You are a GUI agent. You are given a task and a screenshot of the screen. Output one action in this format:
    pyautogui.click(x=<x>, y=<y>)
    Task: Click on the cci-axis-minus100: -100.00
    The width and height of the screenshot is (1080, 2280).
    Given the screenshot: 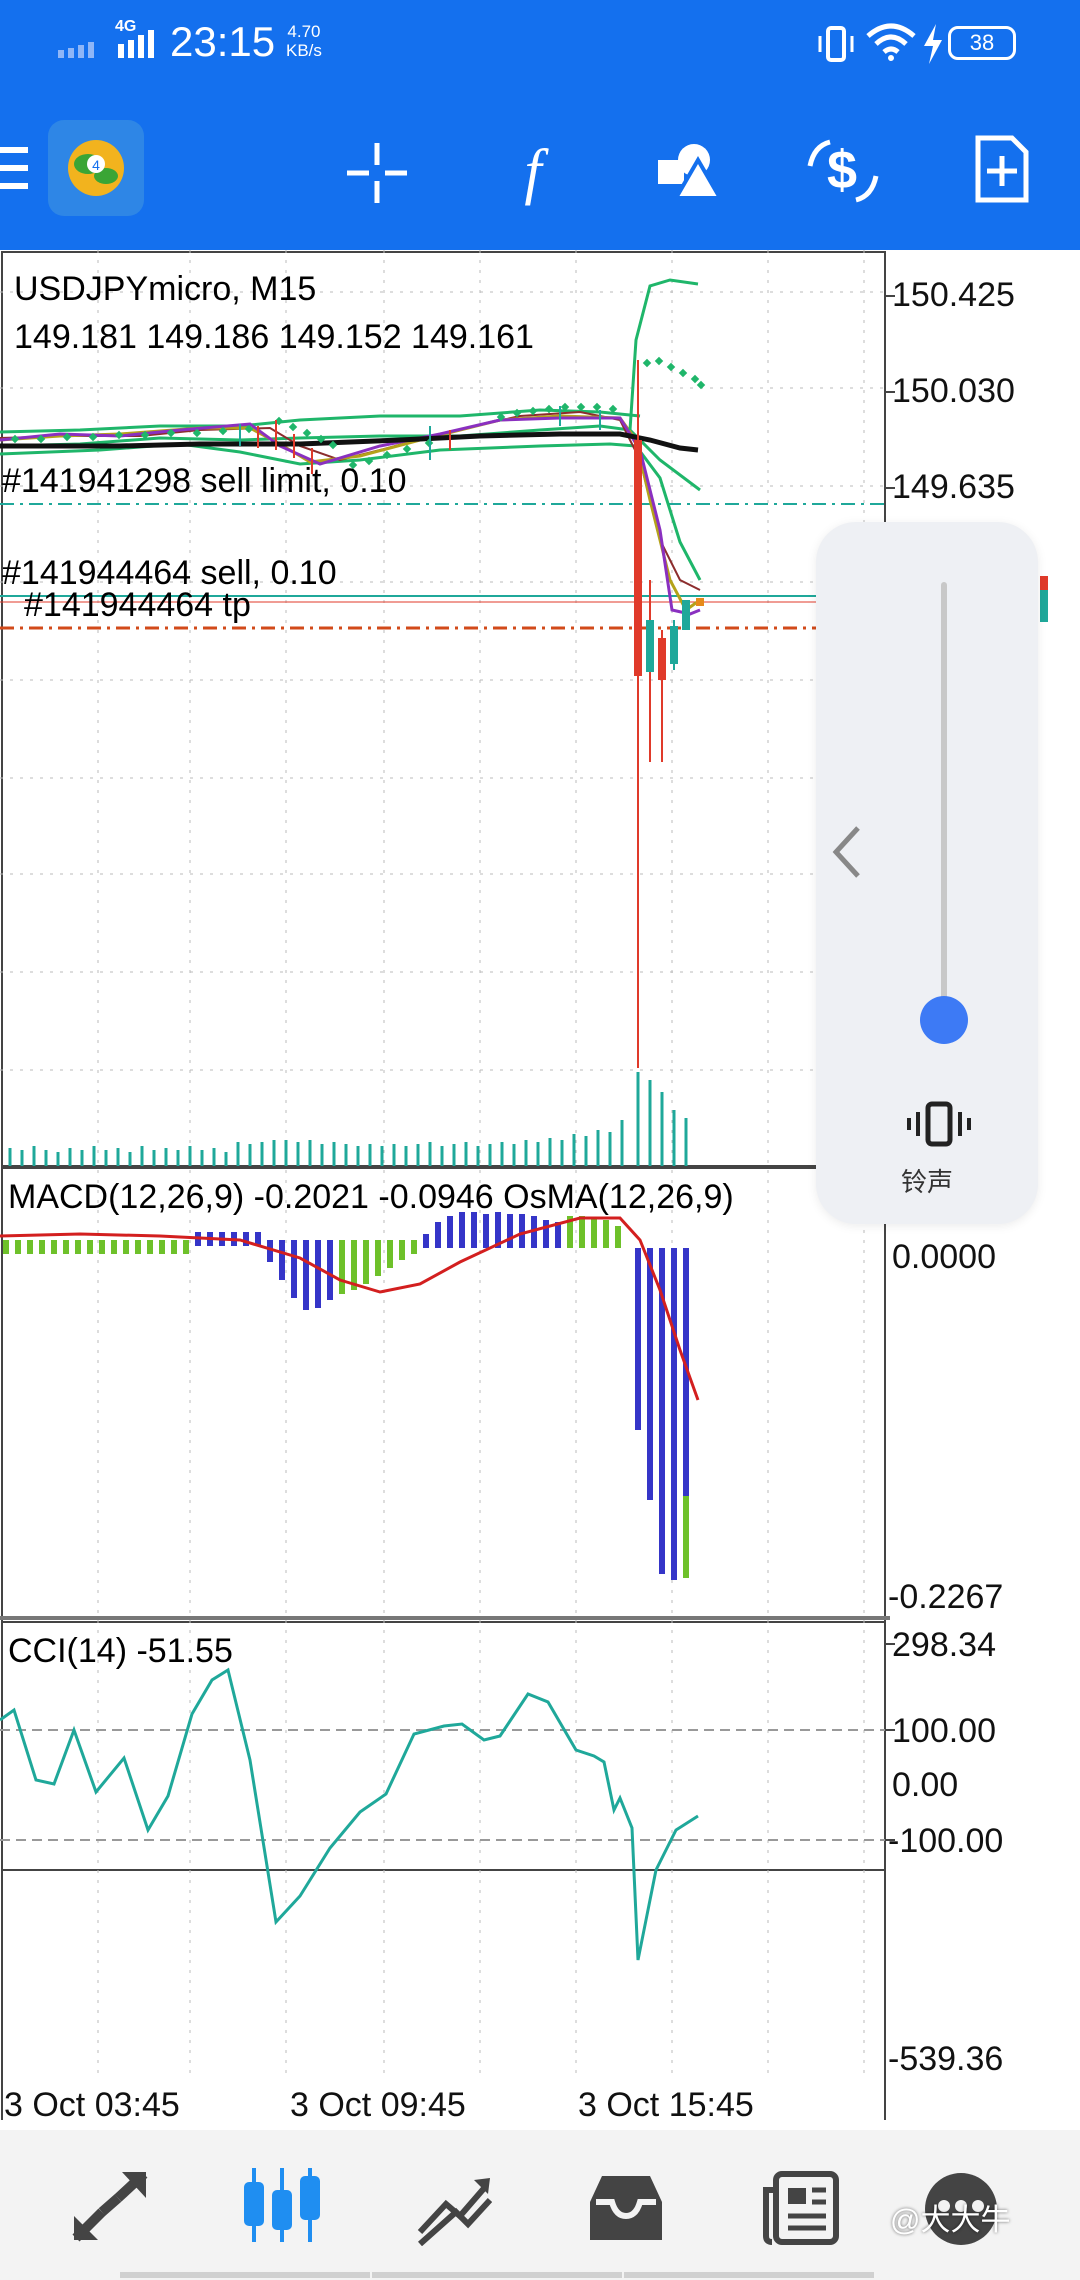 What is the action you would take?
    pyautogui.click(x=946, y=1841)
    